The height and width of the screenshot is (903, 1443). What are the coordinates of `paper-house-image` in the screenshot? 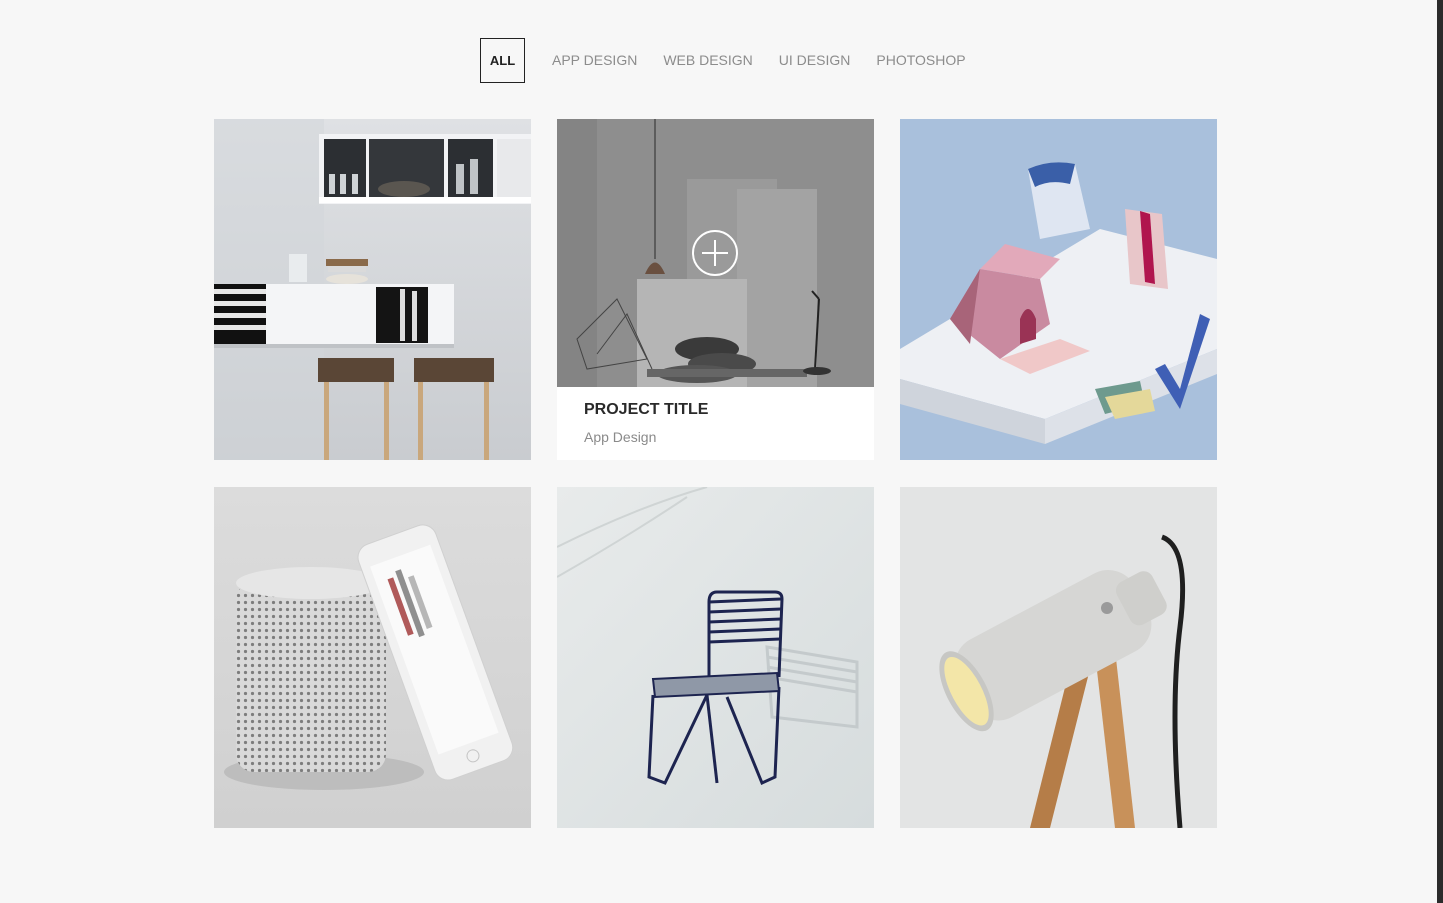 It's located at (1058, 289).